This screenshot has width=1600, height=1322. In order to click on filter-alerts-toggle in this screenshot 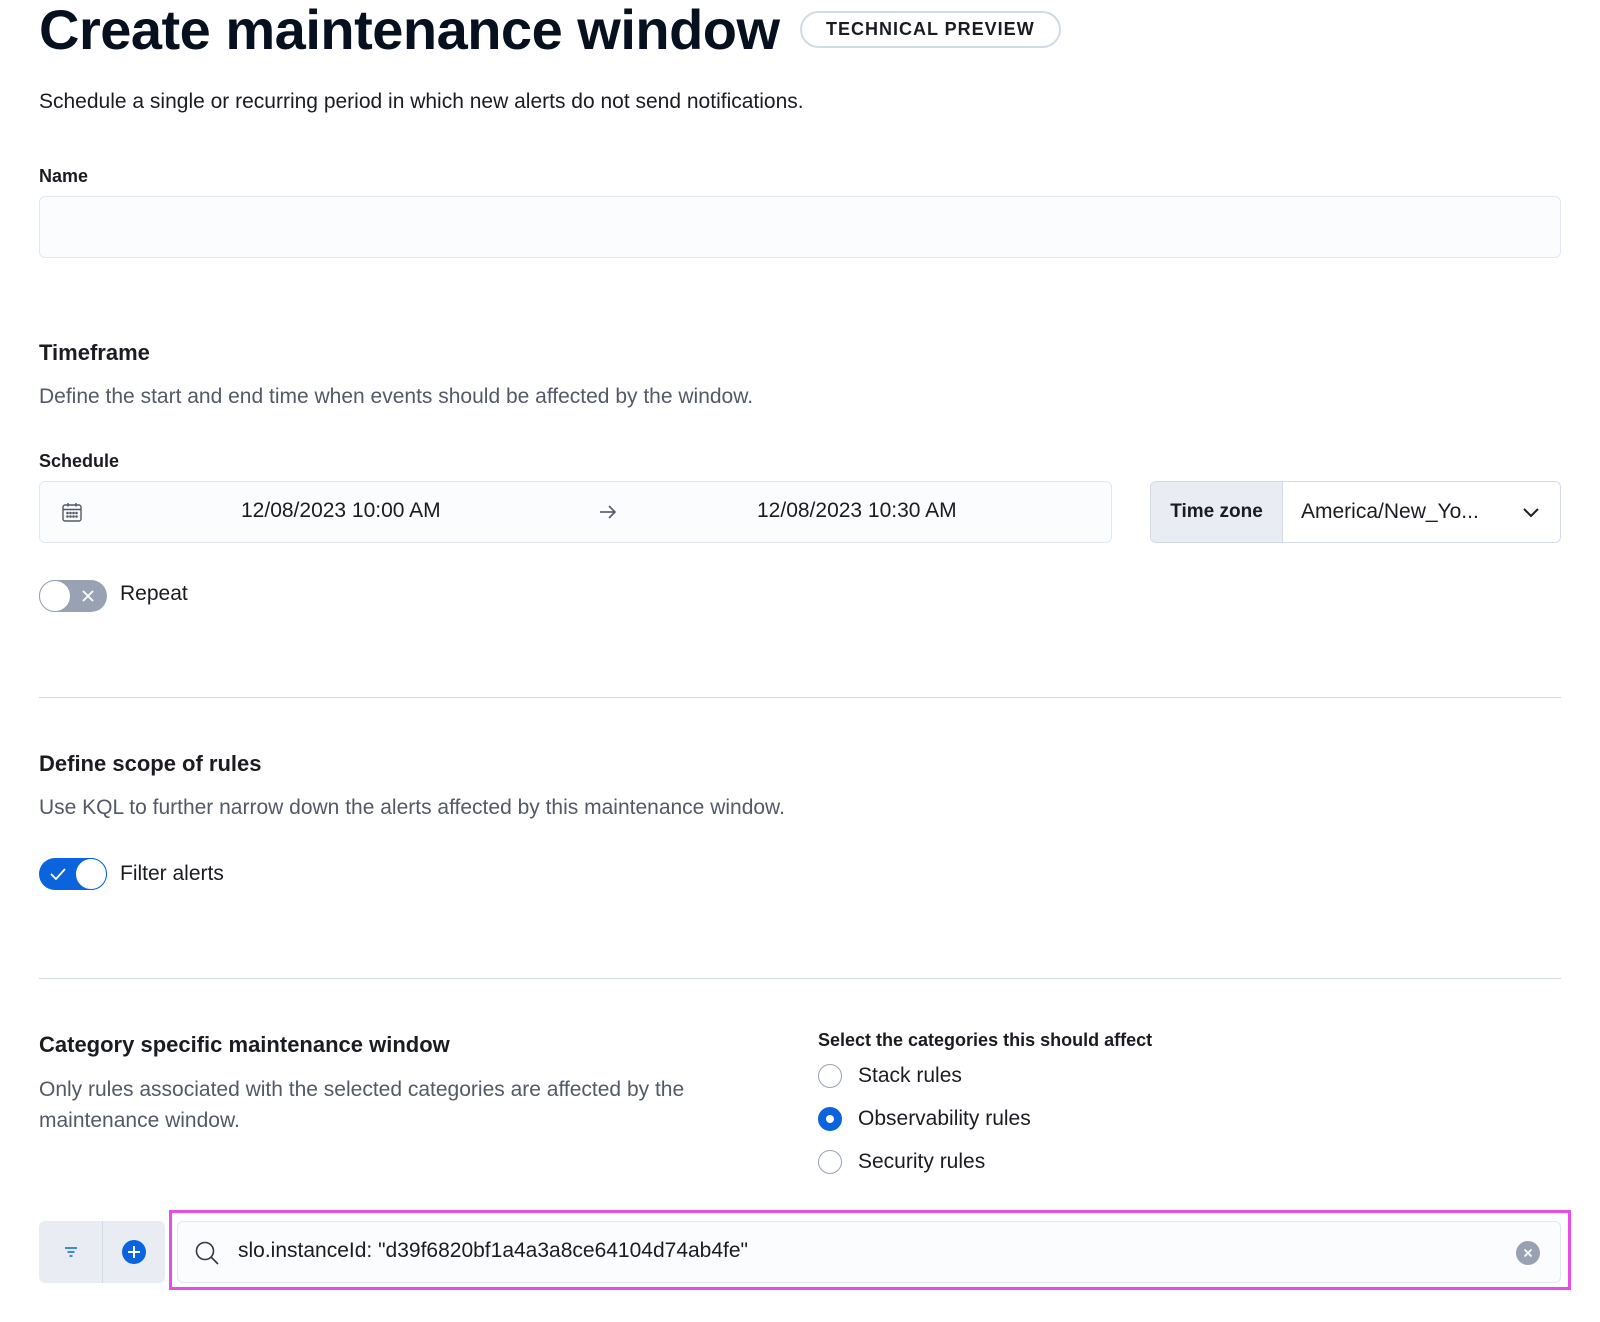, I will do `click(73, 874)`.